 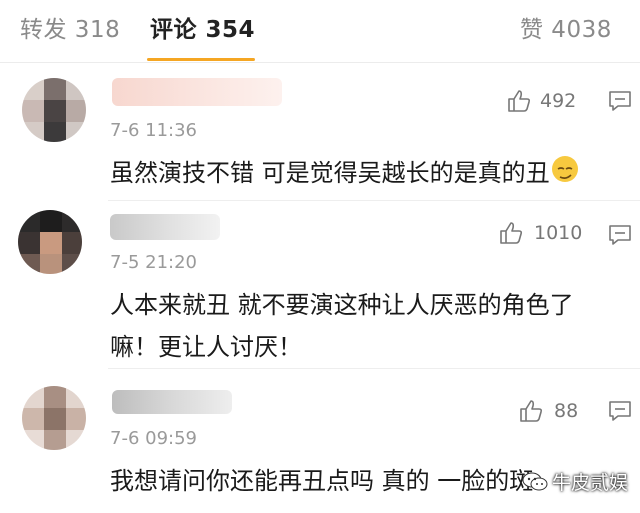 I want to click on smirk-emoji-icon, so click(x=564, y=169).